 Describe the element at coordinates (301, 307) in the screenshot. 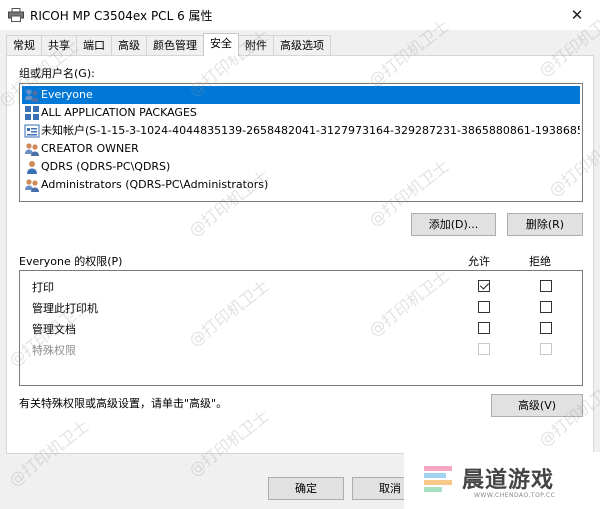

I see `permission-row: 管理此打印机` at that location.